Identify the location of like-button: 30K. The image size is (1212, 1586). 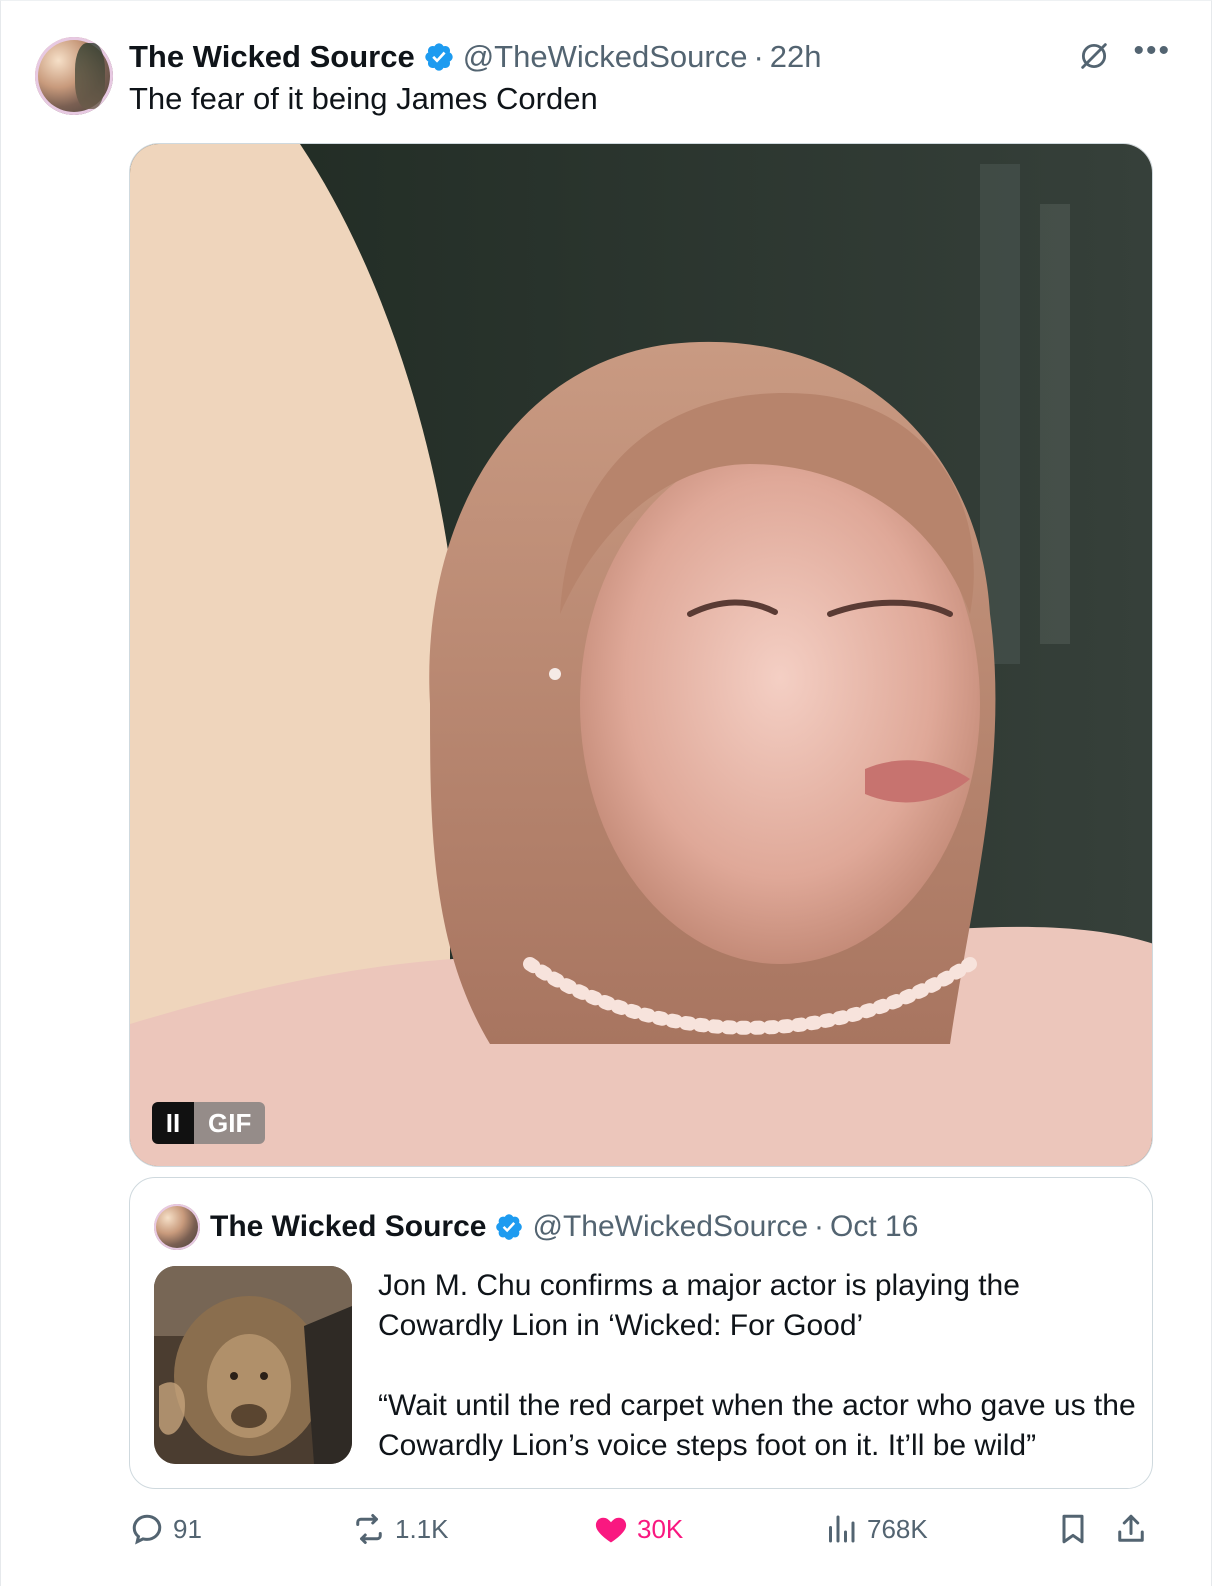
(638, 1529).